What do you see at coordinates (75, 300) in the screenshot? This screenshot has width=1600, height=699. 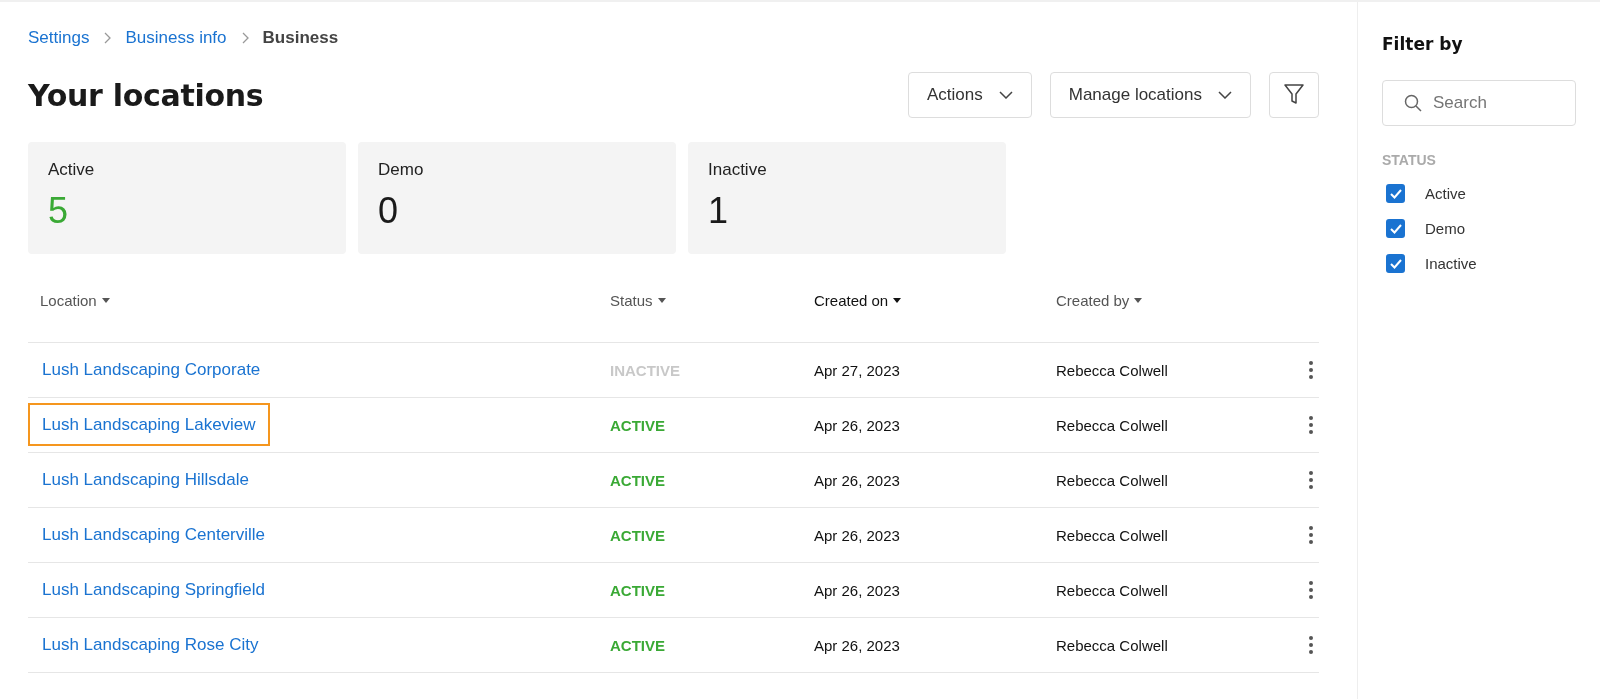 I see `column-header: Location` at bounding box center [75, 300].